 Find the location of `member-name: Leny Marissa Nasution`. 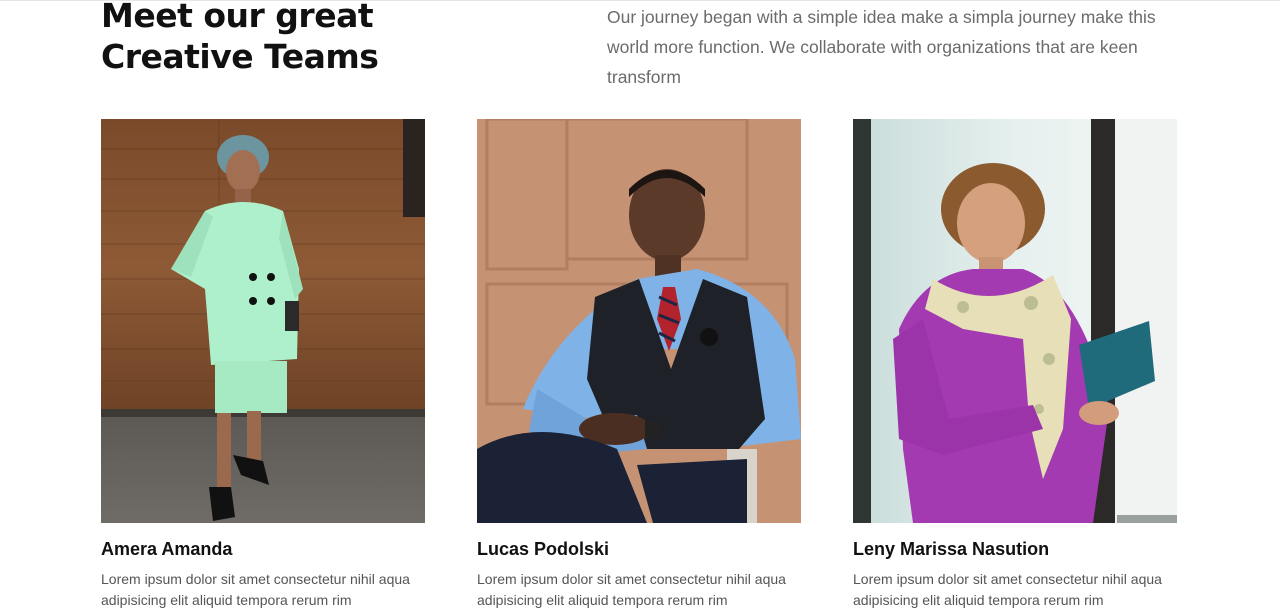

member-name: Leny Marissa Nasution is located at coordinates (951, 549).